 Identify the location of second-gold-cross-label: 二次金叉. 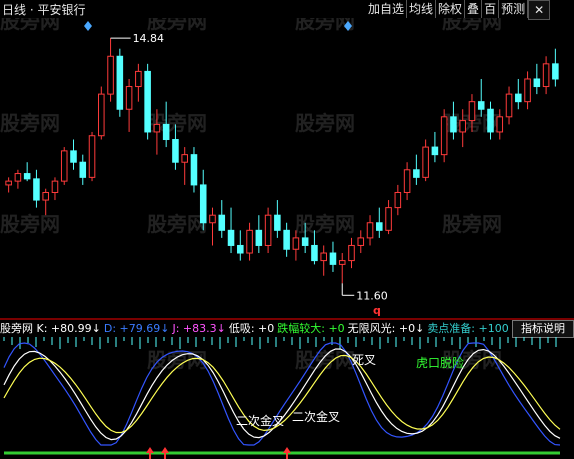
(260, 420).